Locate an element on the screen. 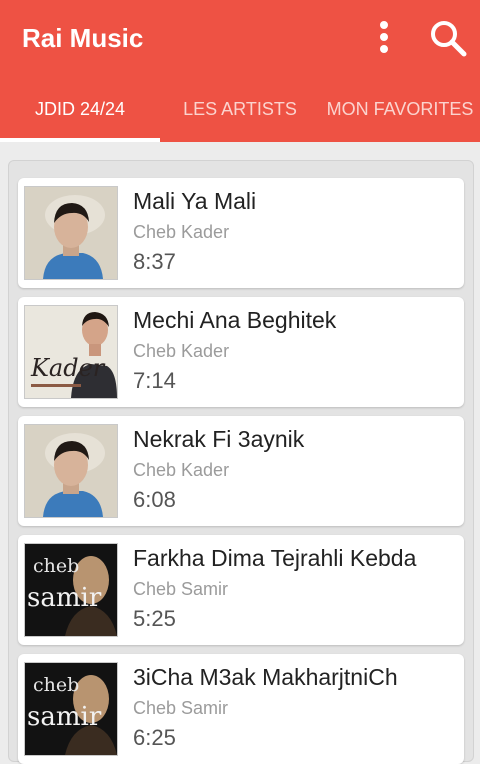 The width and height of the screenshot is (480, 764). more-options-button is located at coordinates (384, 37).